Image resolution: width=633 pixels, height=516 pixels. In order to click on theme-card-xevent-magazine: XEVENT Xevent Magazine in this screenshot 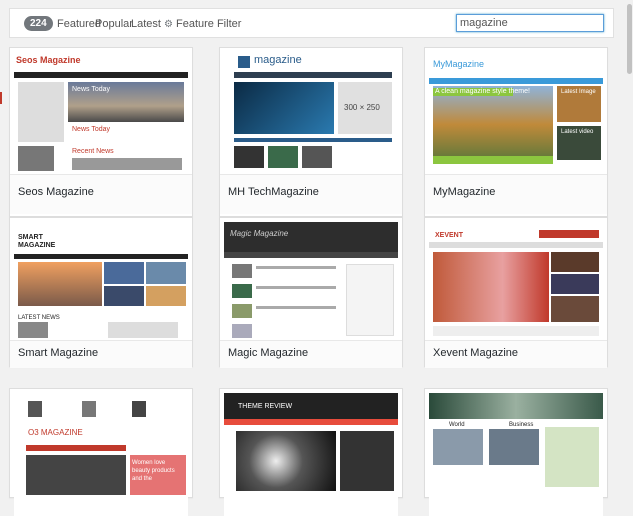, I will do `click(516, 292)`.